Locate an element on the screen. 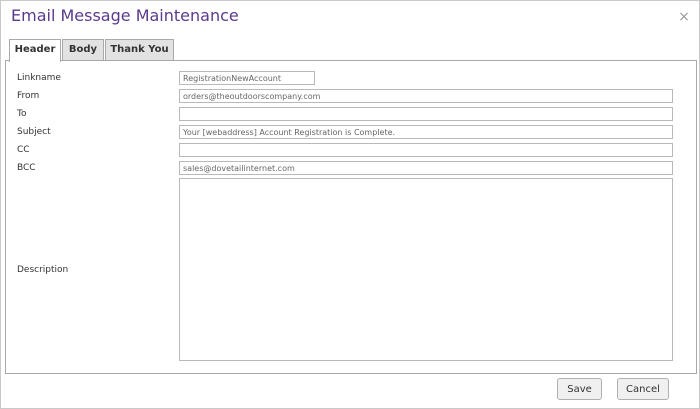 The width and height of the screenshot is (700, 409). save-button: Save is located at coordinates (579, 389).